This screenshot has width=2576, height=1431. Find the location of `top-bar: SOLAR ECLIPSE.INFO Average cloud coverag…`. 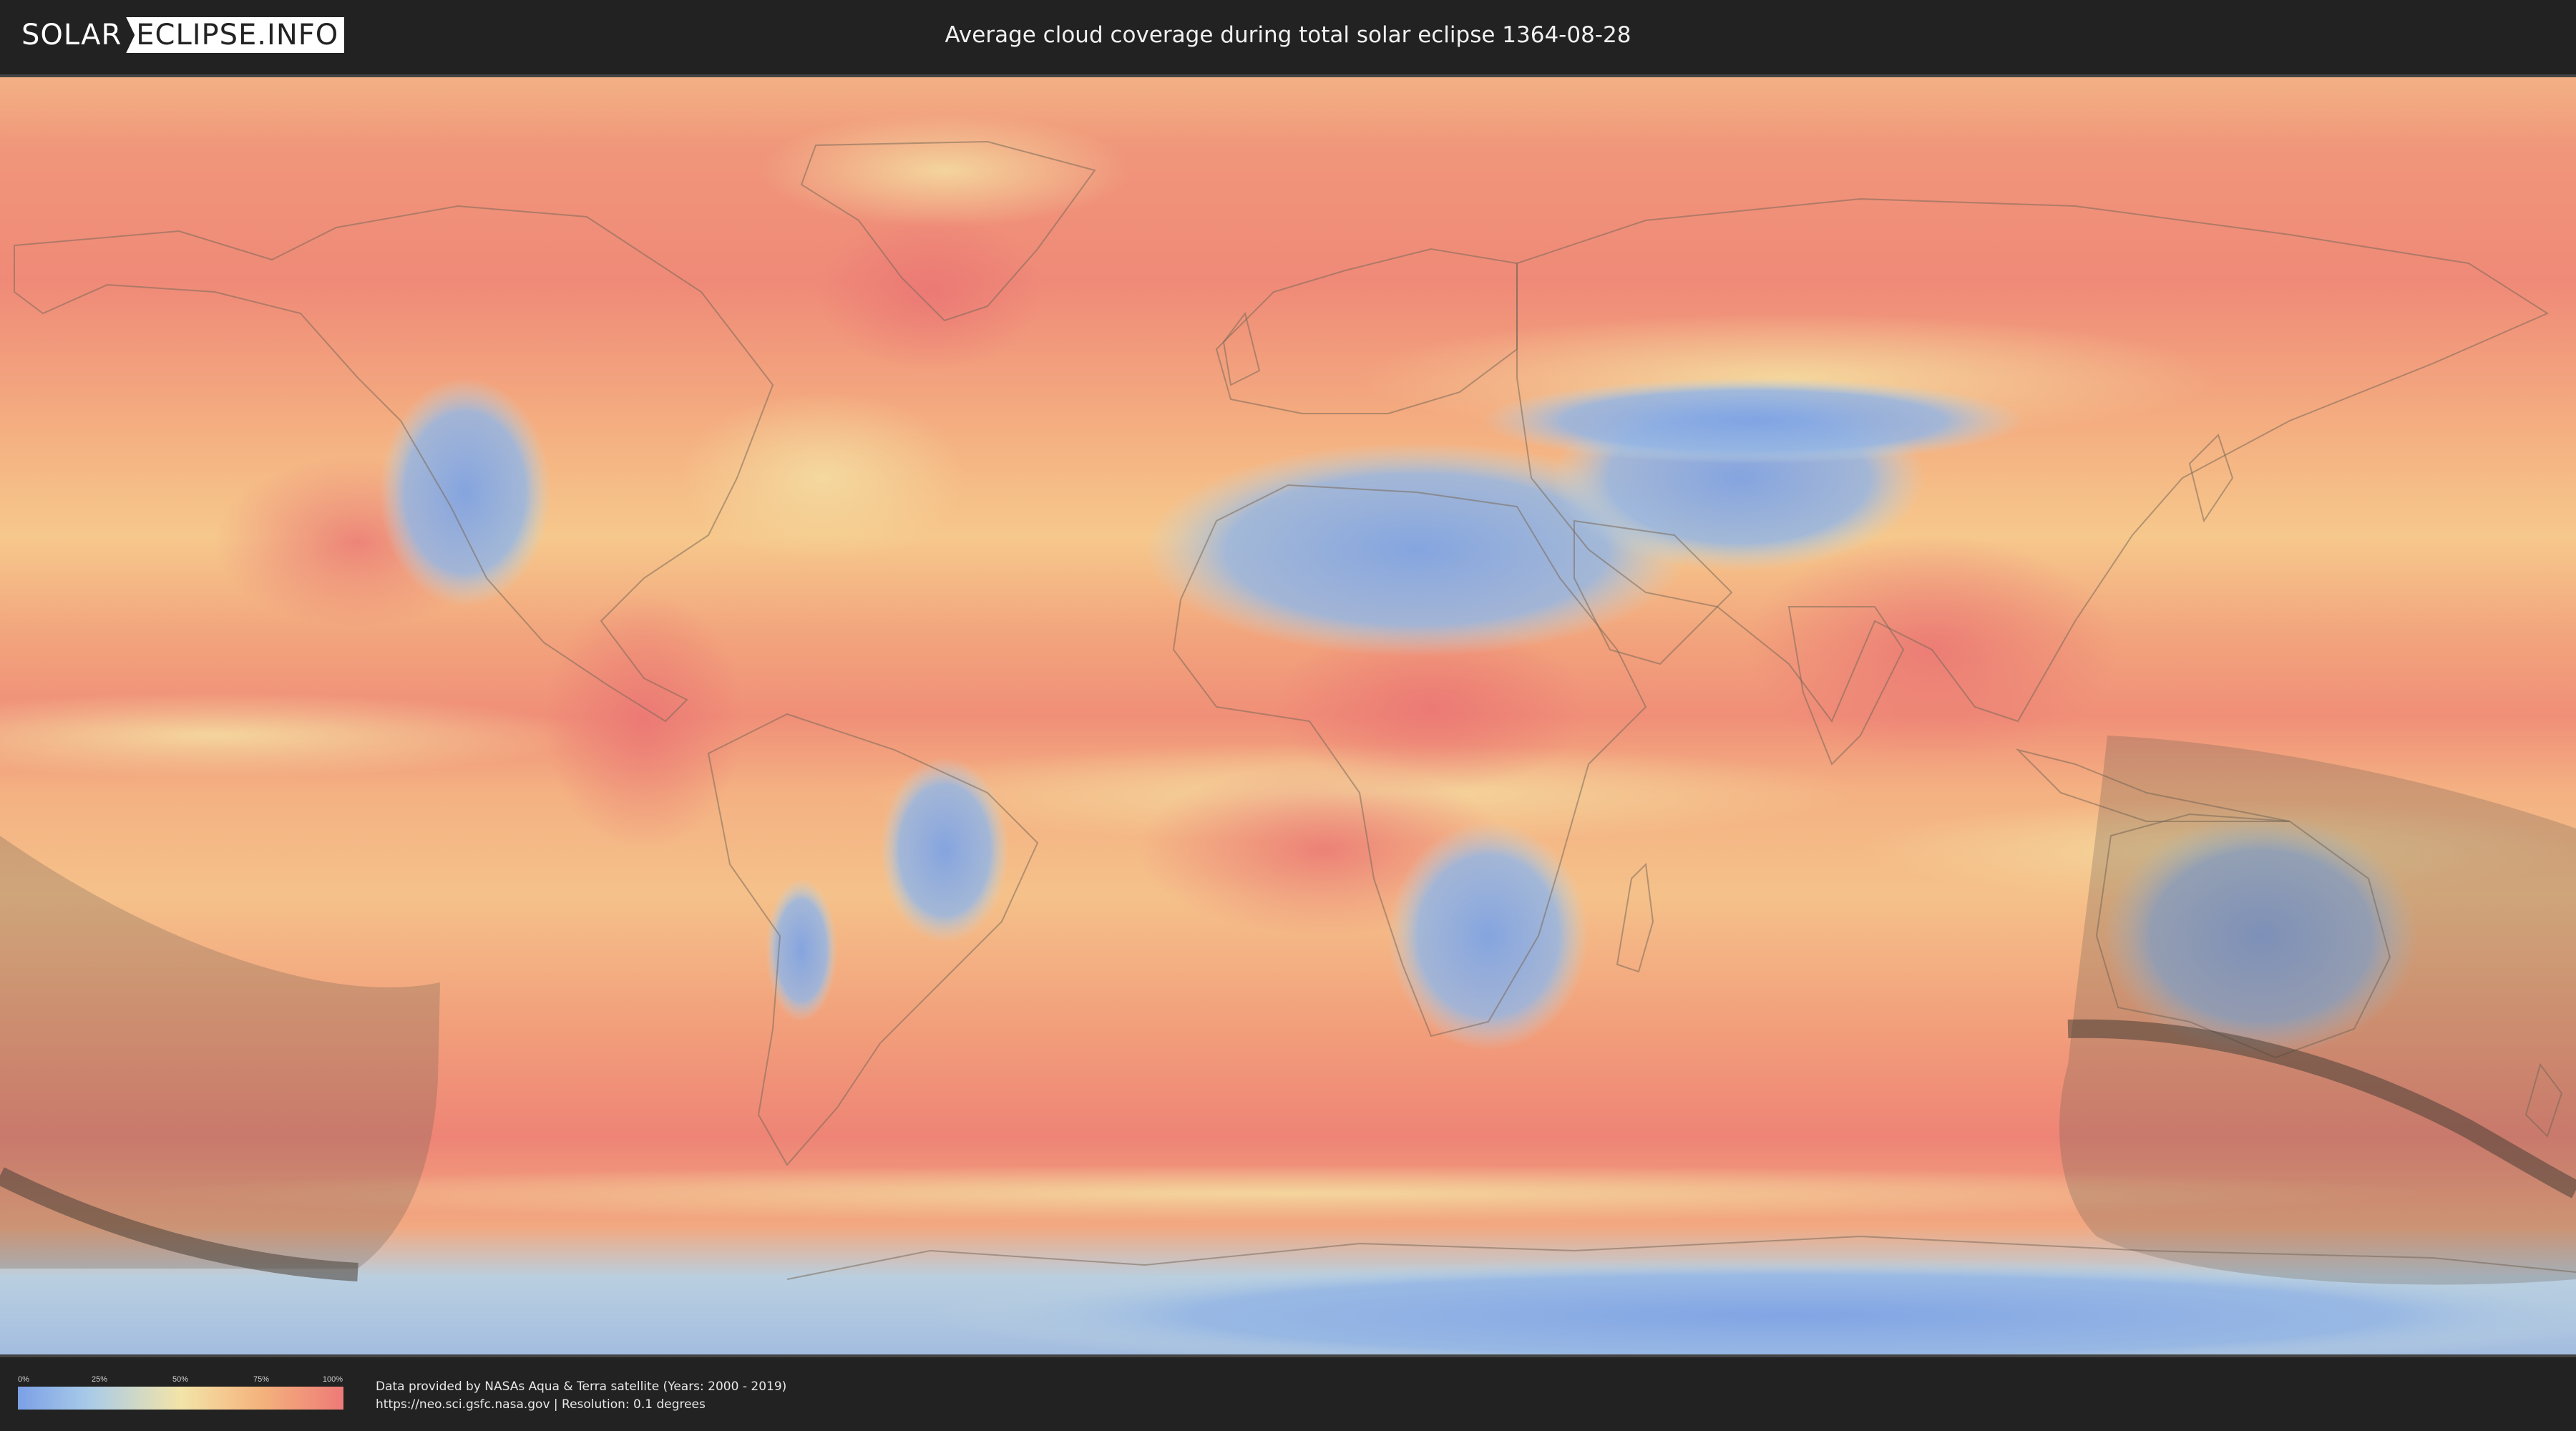

top-bar: SOLAR ECLIPSE.INFO Average cloud coverag… is located at coordinates (1288, 36).